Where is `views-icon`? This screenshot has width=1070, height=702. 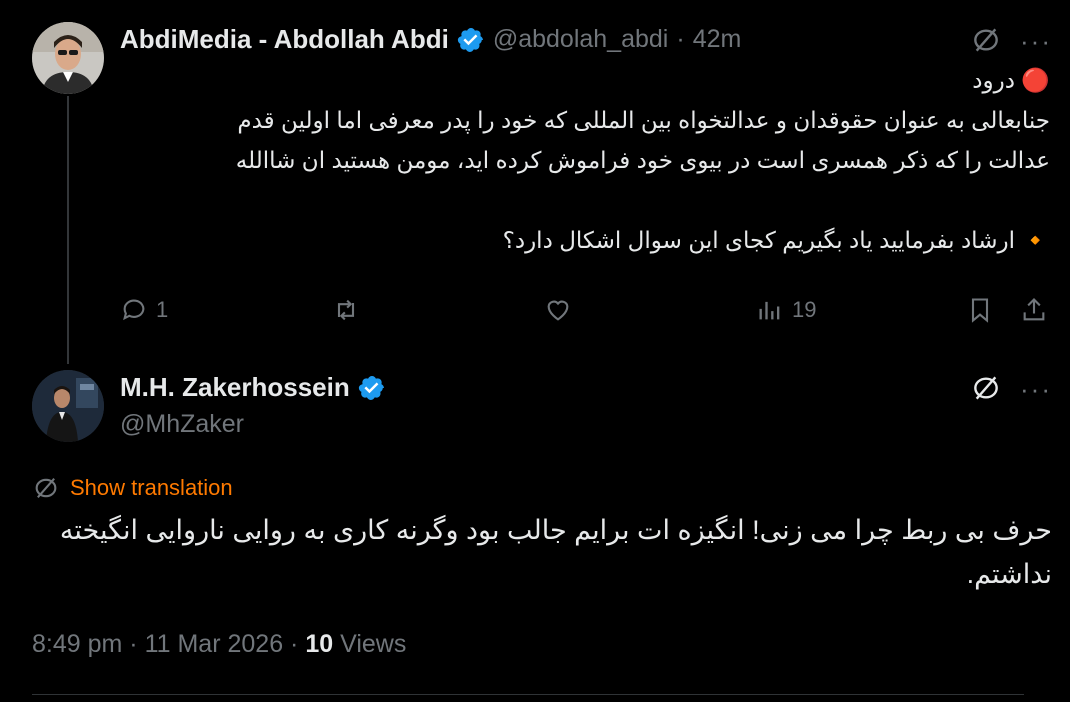 views-icon is located at coordinates (769, 310).